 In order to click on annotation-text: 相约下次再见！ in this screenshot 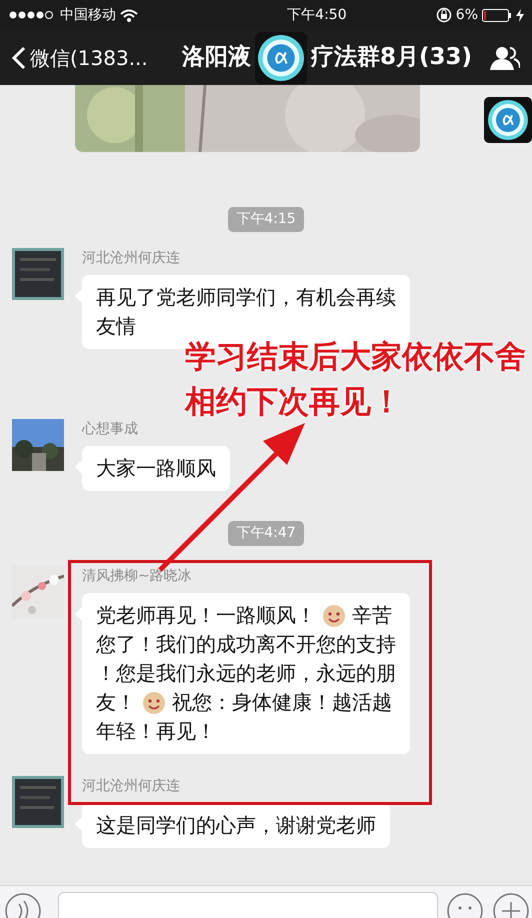, I will do `click(293, 402)`.